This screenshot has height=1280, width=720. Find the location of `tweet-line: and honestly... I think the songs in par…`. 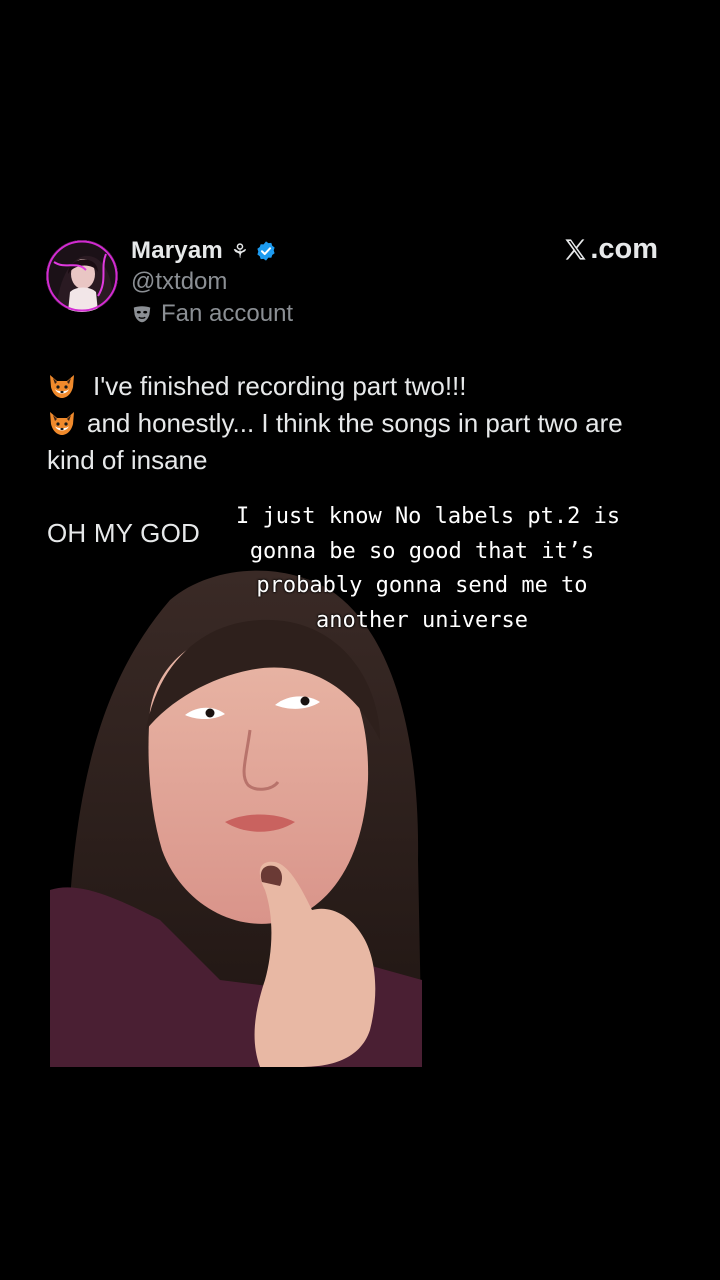

tweet-line: and honestly... I think the songs in par… is located at coordinates (362, 423).